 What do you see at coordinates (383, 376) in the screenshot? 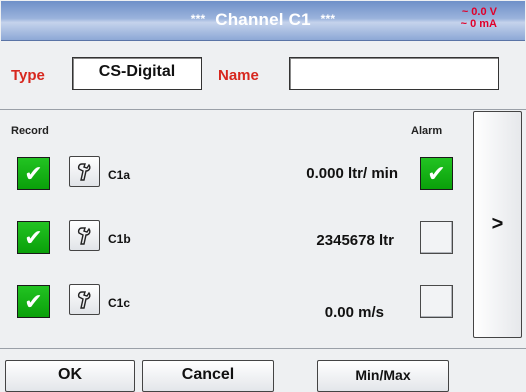
I see `minmax-button: Min/Max` at bounding box center [383, 376].